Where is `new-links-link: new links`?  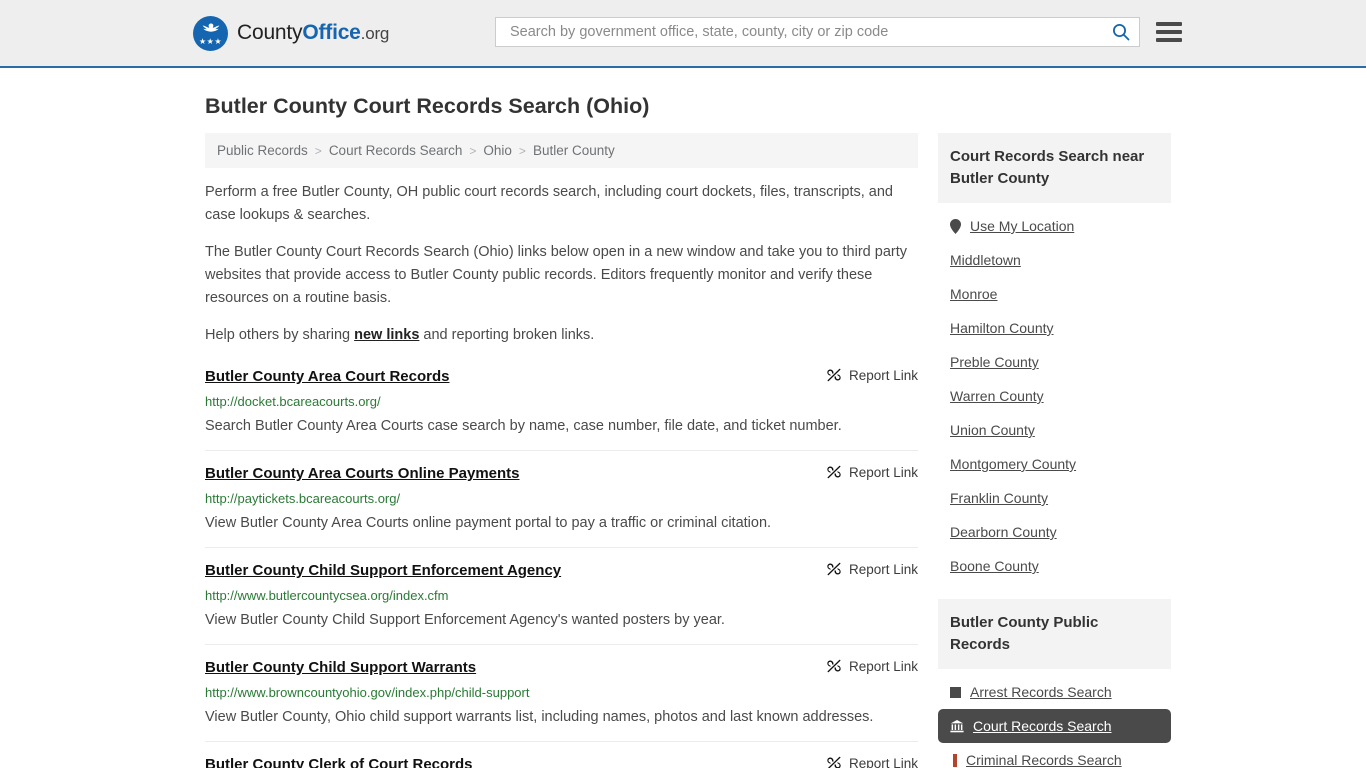
new-links-link: new links is located at coordinates (386, 335).